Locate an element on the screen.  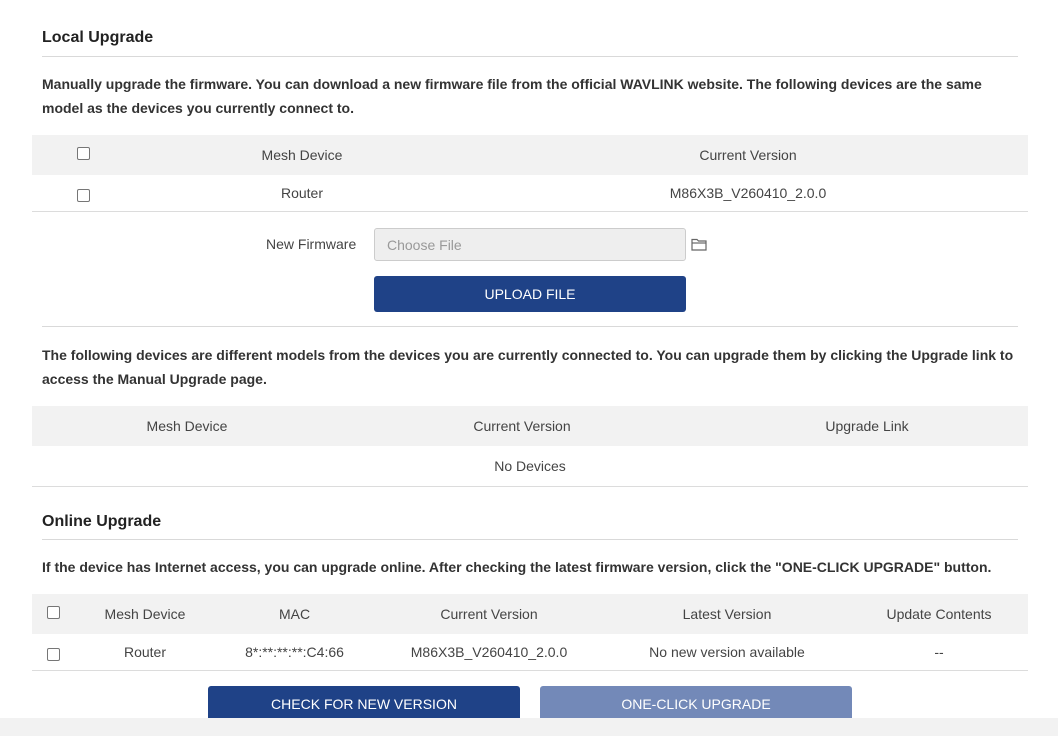
header-latest-version: Latest Version is located at coordinates (727, 614).